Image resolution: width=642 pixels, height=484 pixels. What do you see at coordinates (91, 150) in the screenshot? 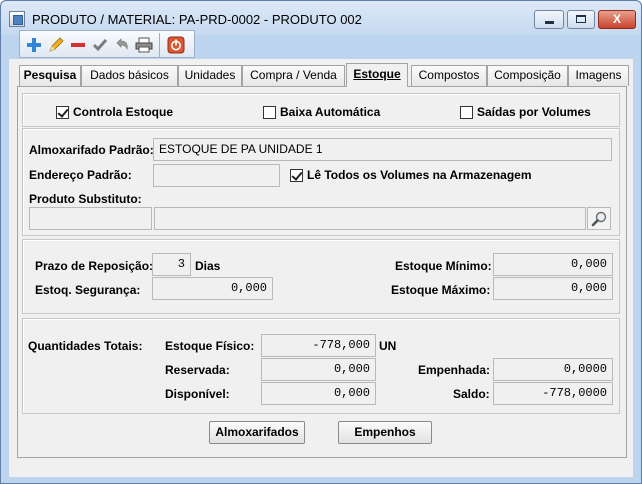
I see `almoxarifado-label: Almoxarifado Padrão:` at bounding box center [91, 150].